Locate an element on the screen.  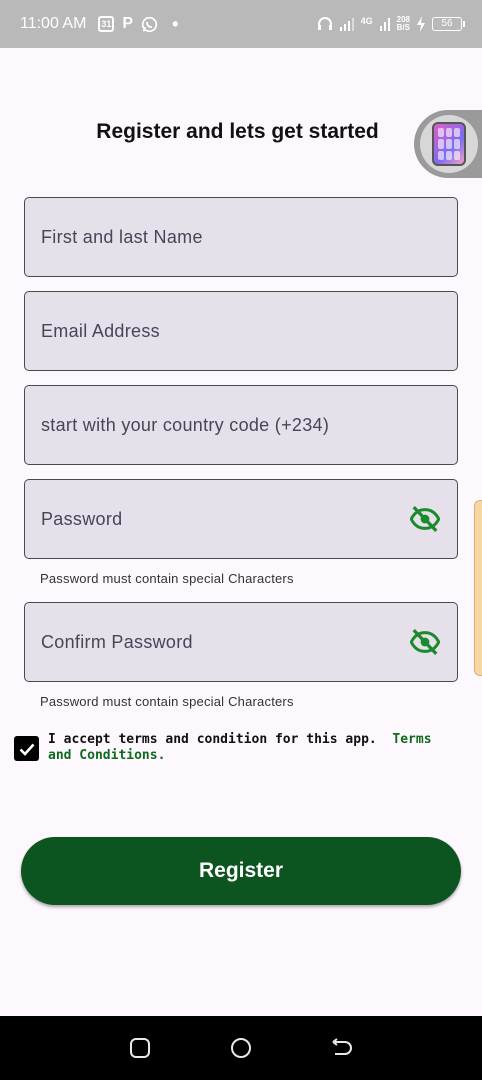
navigation-bar is located at coordinates (241, 1048).